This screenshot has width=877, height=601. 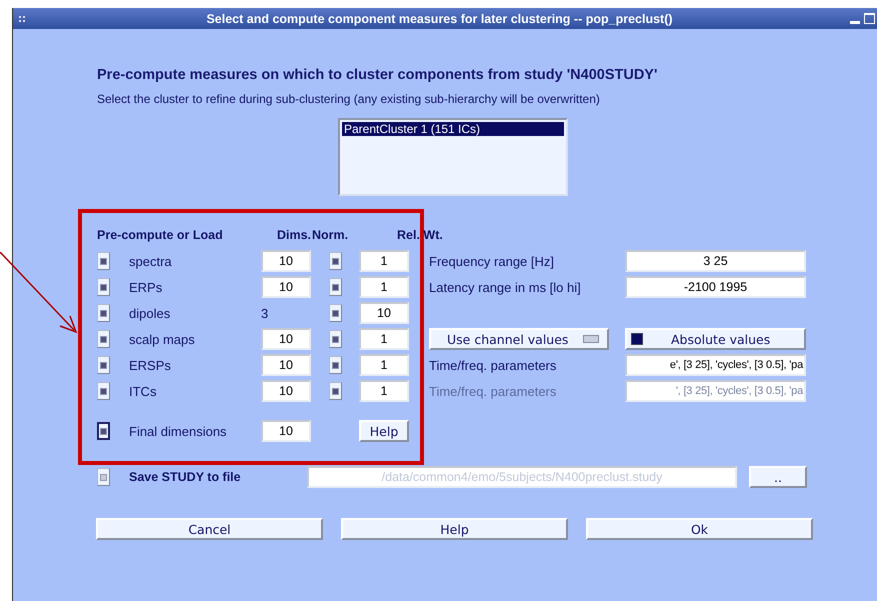 What do you see at coordinates (160, 235) in the screenshot?
I see `column-header: Pre-compute or Load` at bounding box center [160, 235].